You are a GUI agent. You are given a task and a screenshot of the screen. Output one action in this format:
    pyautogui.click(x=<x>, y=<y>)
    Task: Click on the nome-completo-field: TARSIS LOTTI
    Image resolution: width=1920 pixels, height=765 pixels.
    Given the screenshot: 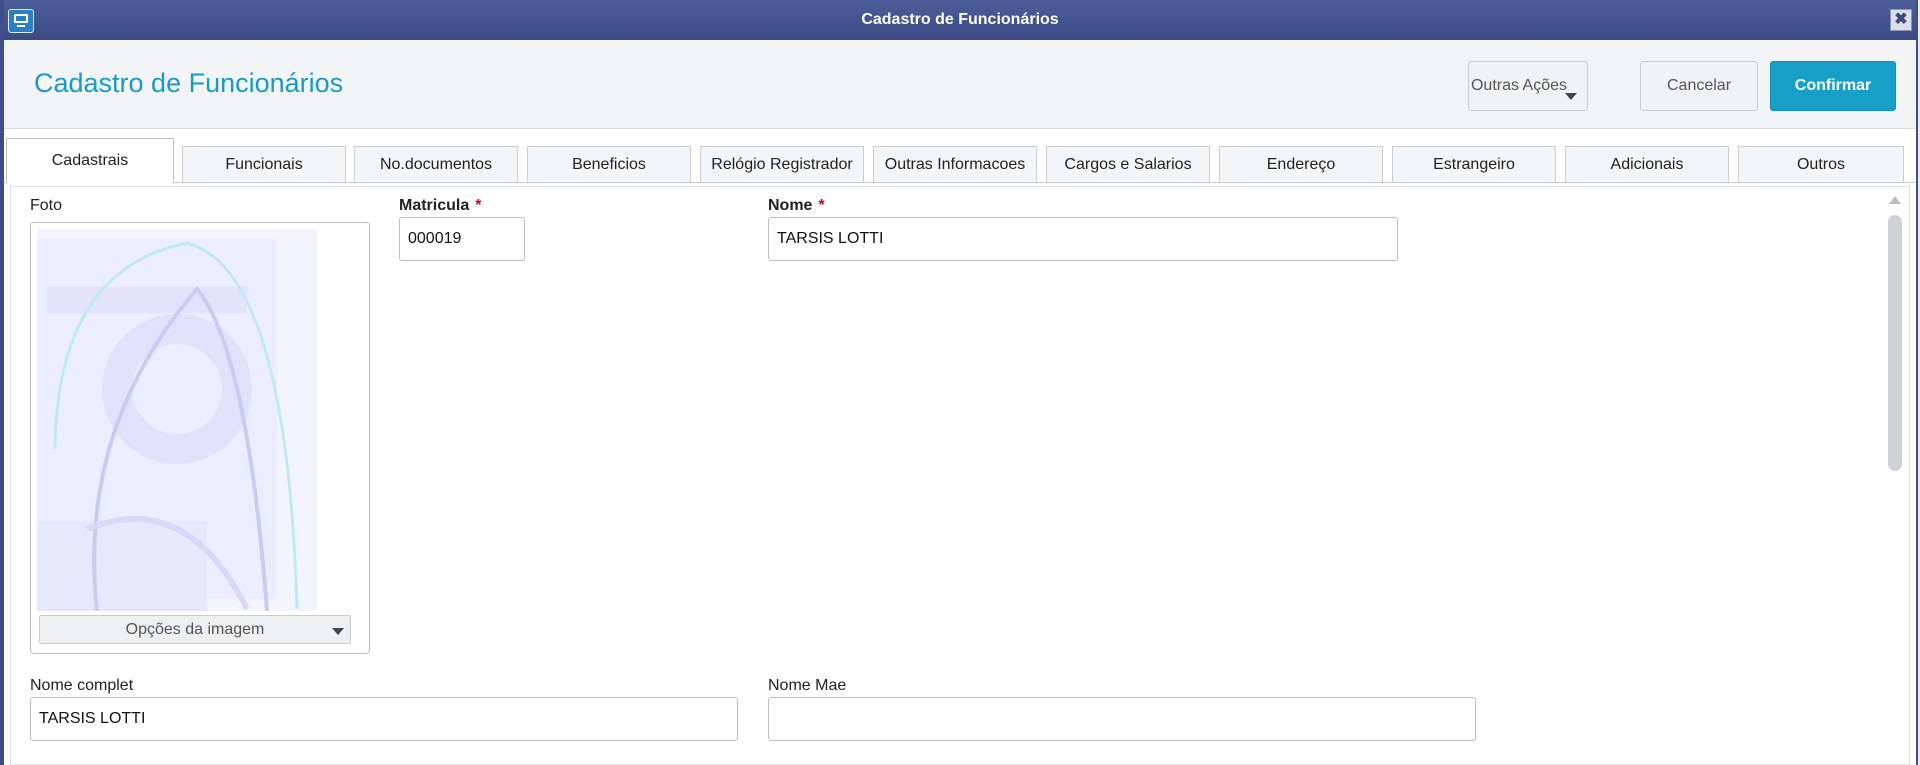 What is the action you would take?
    pyautogui.click(x=384, y=719)
    